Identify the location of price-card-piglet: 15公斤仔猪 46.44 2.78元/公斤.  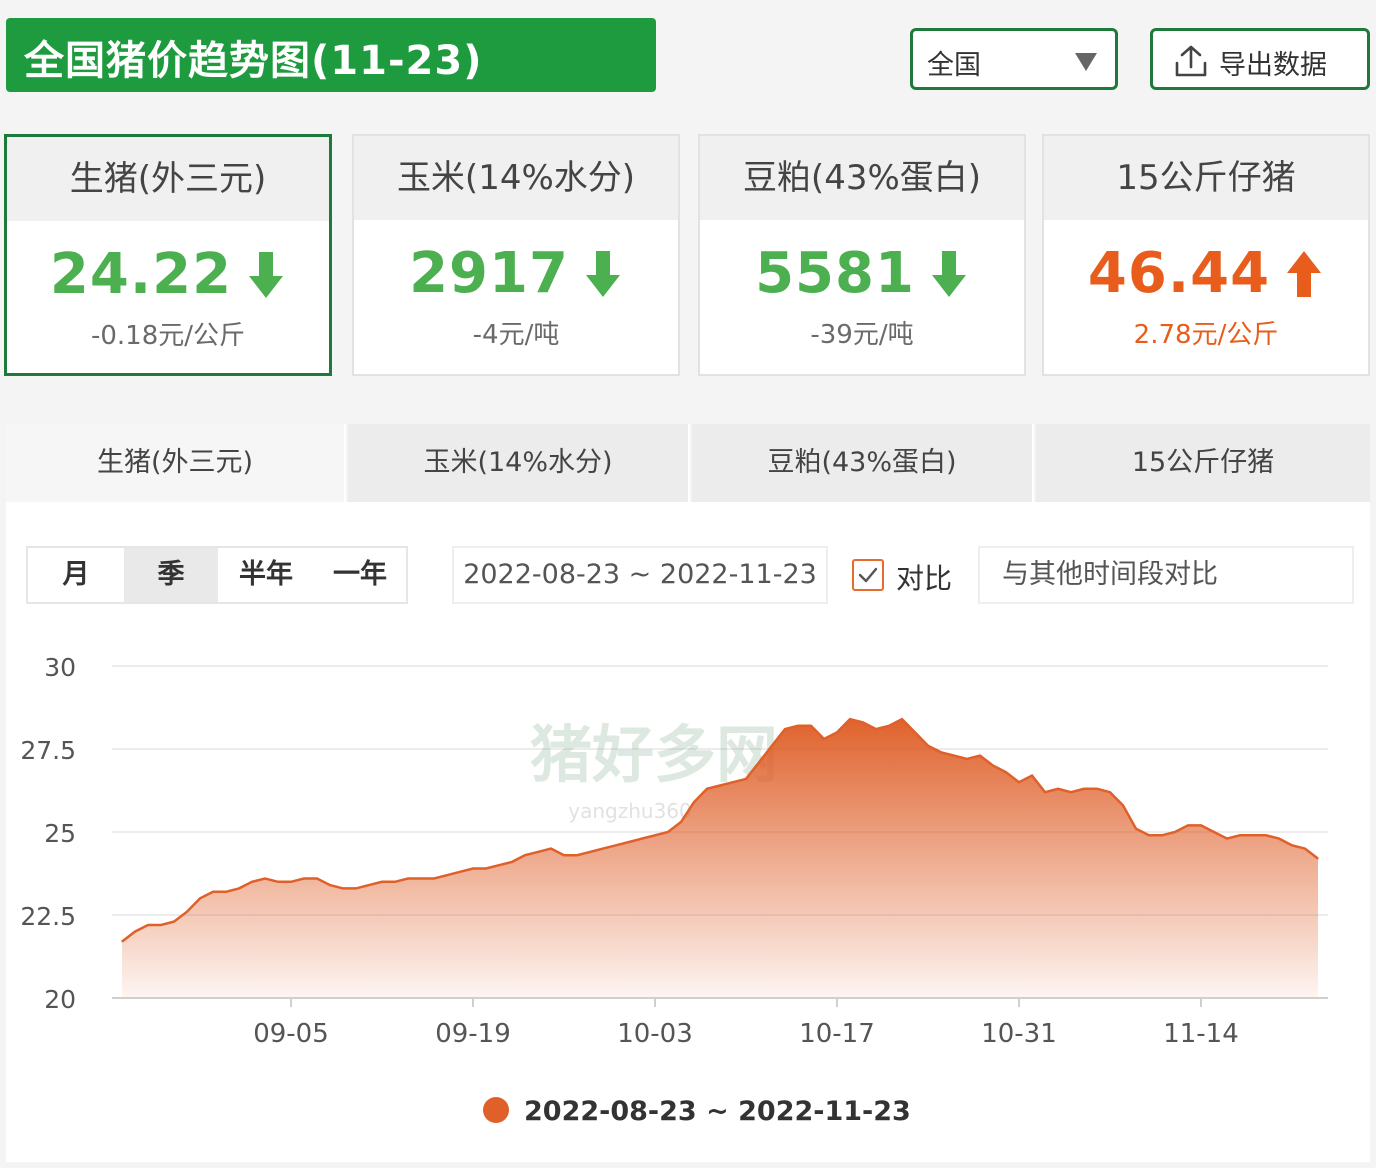
(1206, 255).